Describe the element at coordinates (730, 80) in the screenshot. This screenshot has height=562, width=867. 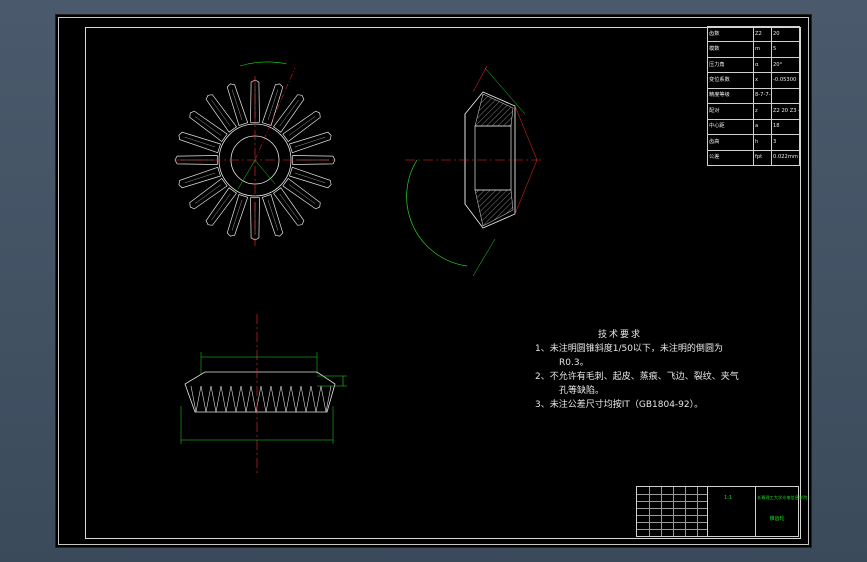
I see `param-cell: 变位系数` at that location.